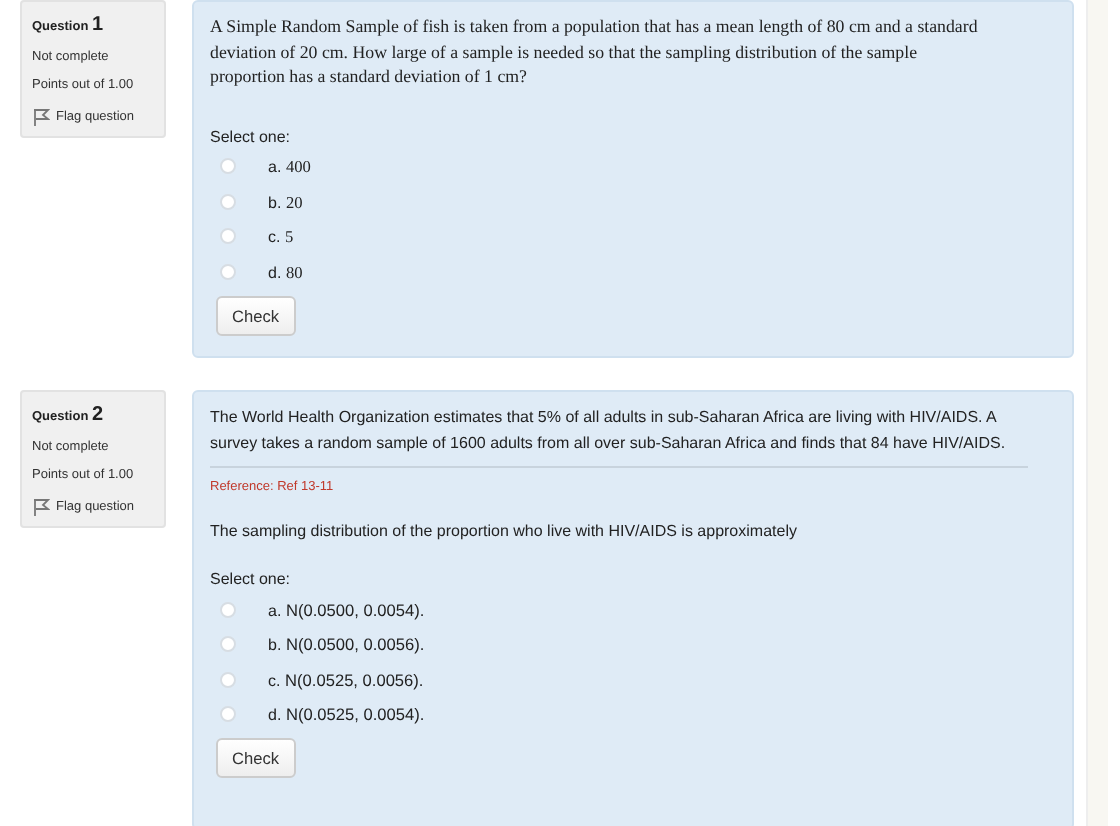 The width and height of the screenshot is (1120, 826). I want to click on answer-option: b. N(0.0500, 0.0056)., so click(633, 644).